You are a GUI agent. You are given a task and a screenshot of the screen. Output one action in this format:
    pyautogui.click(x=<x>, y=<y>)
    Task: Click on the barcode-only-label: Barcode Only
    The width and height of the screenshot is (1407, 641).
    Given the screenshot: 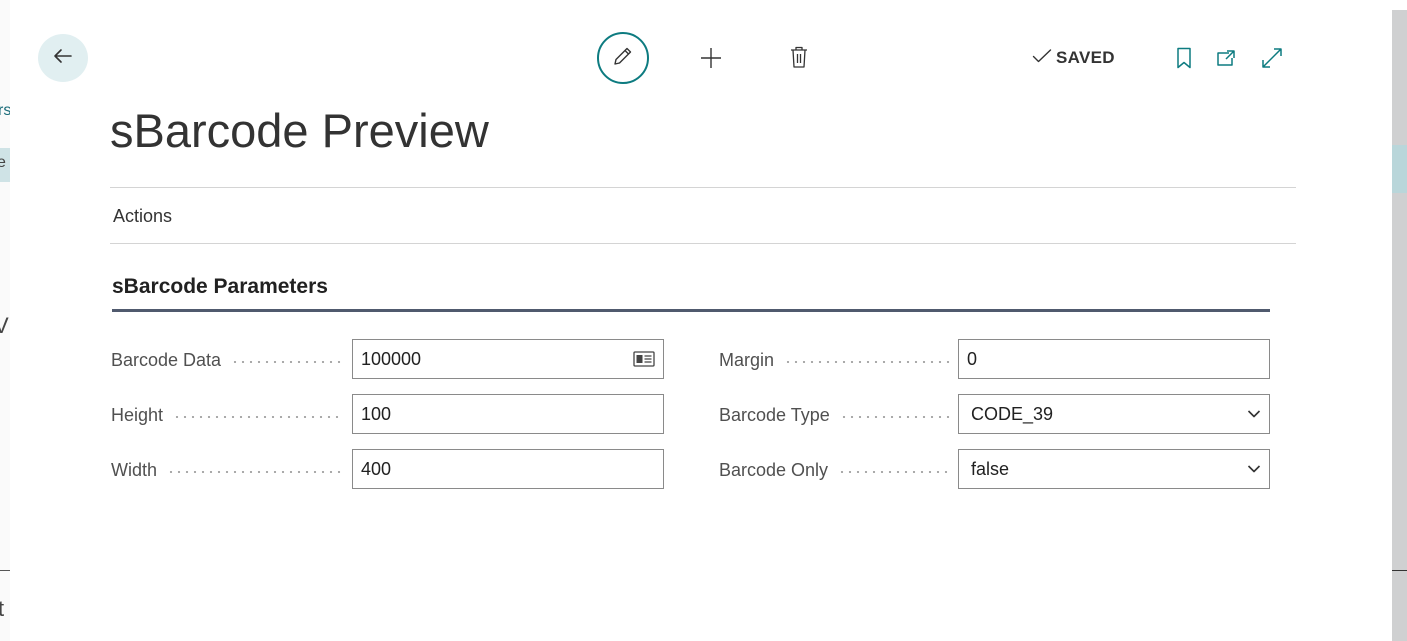 What is the action you would take?
    pyautogui.click(x=834, y=470)
    